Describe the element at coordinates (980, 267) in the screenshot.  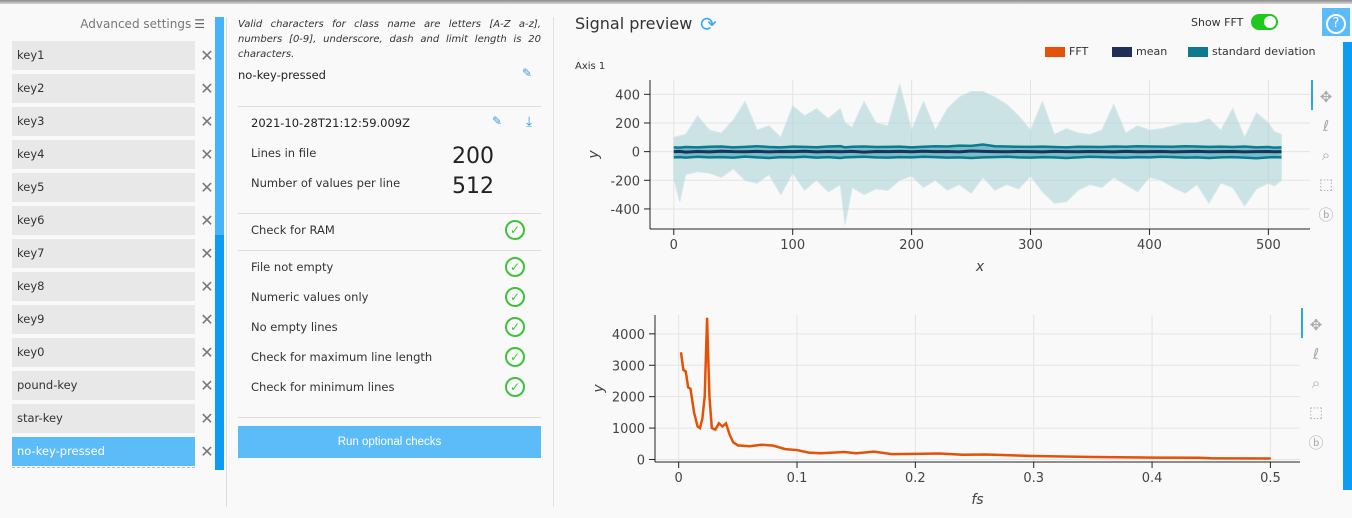
I see `x-axis-label: x` at that location.